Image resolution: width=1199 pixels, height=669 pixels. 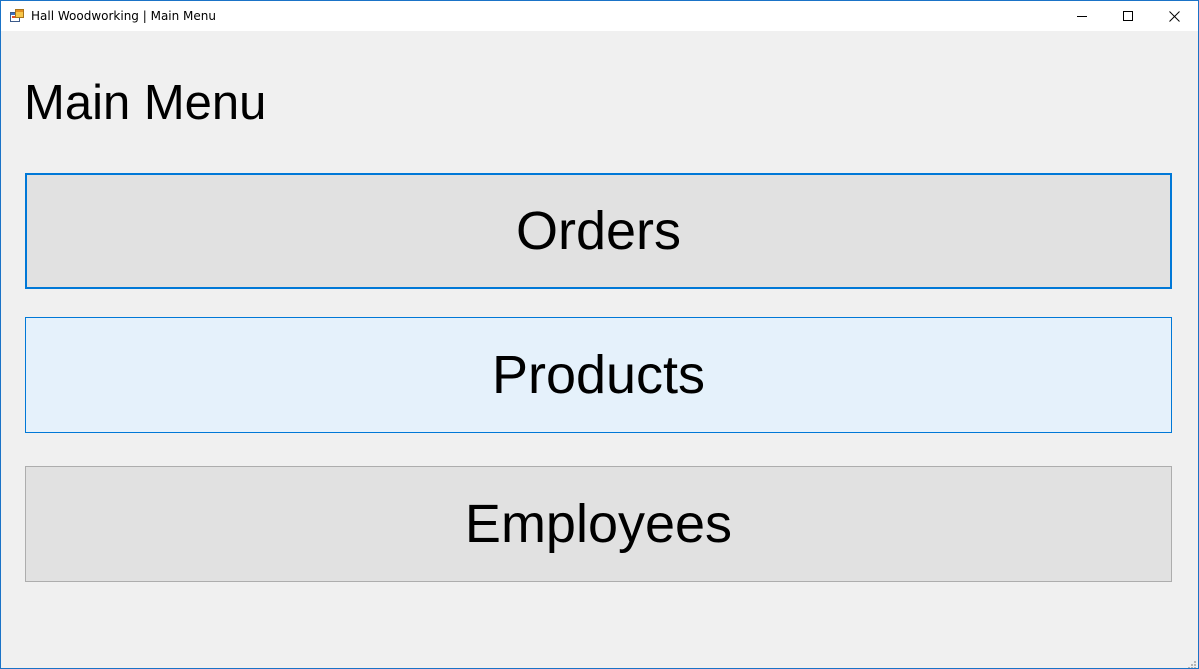 I want to click on maximize-icon, so click(x=1128, y=16).